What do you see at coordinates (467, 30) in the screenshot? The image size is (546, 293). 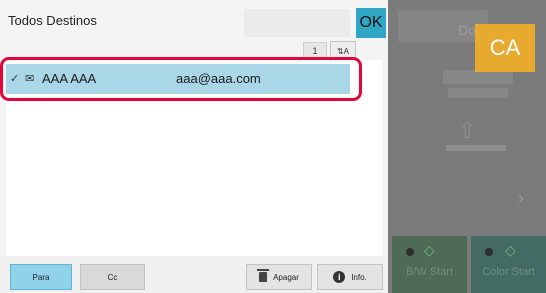 I see `ghost-label: Do` at bounding box center [467, 30].